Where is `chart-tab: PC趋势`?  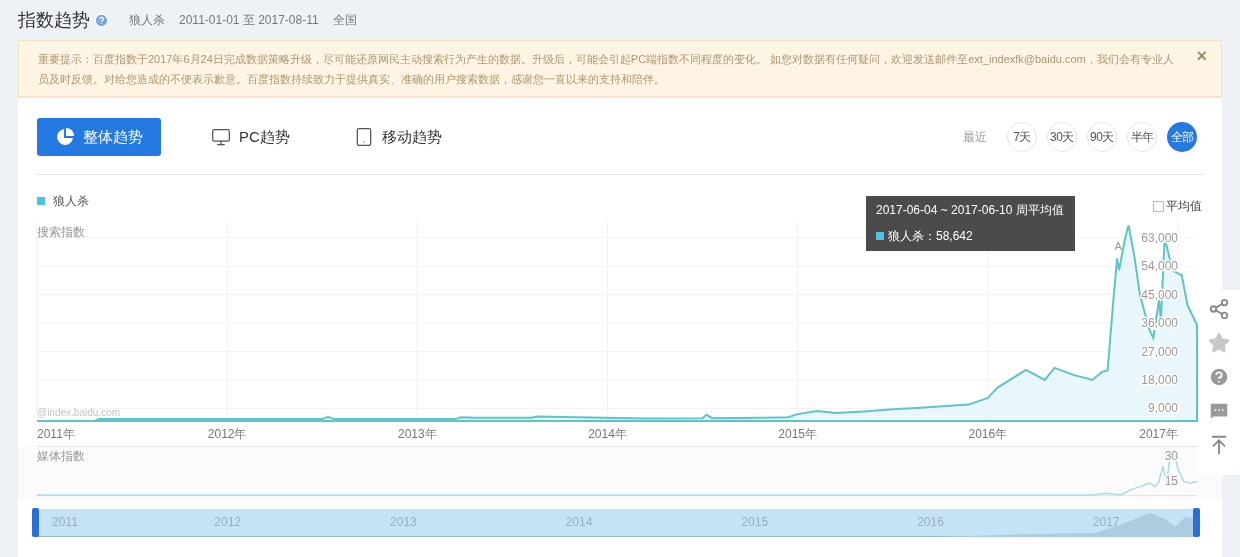 chart-tab: PC趋势 is located at coordinates (250, 137).